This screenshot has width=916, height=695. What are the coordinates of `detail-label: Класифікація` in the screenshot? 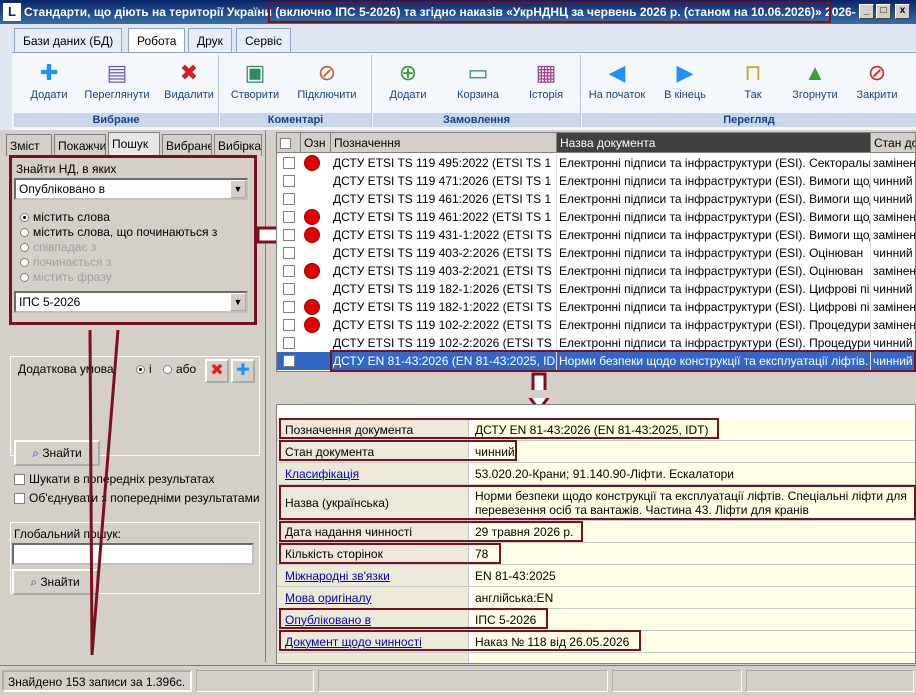 It's located at (373, 473).